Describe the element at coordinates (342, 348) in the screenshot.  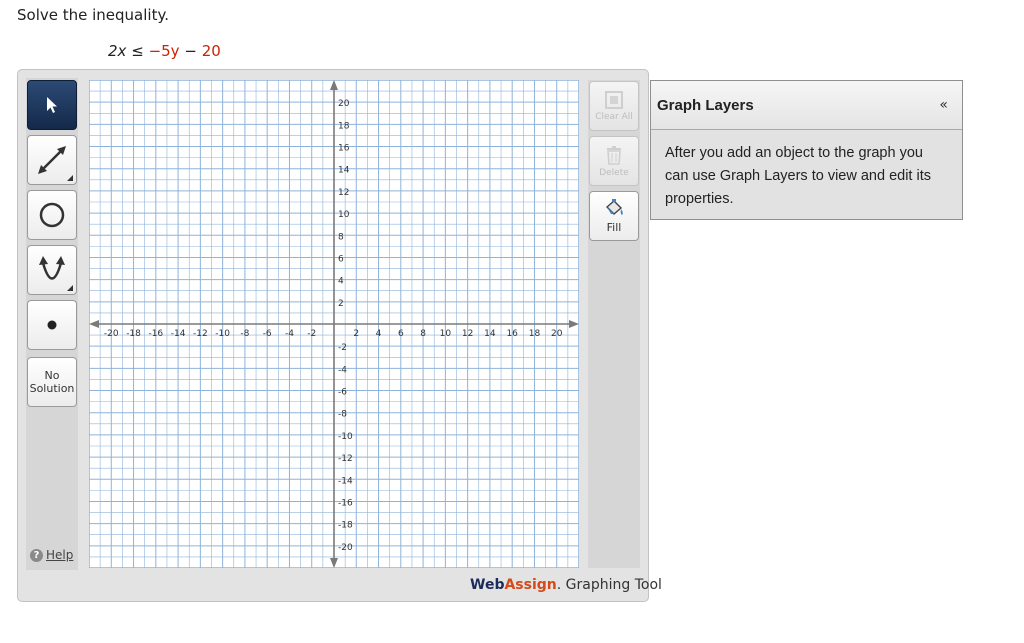
I see `y-tick-label: -2` at that location.